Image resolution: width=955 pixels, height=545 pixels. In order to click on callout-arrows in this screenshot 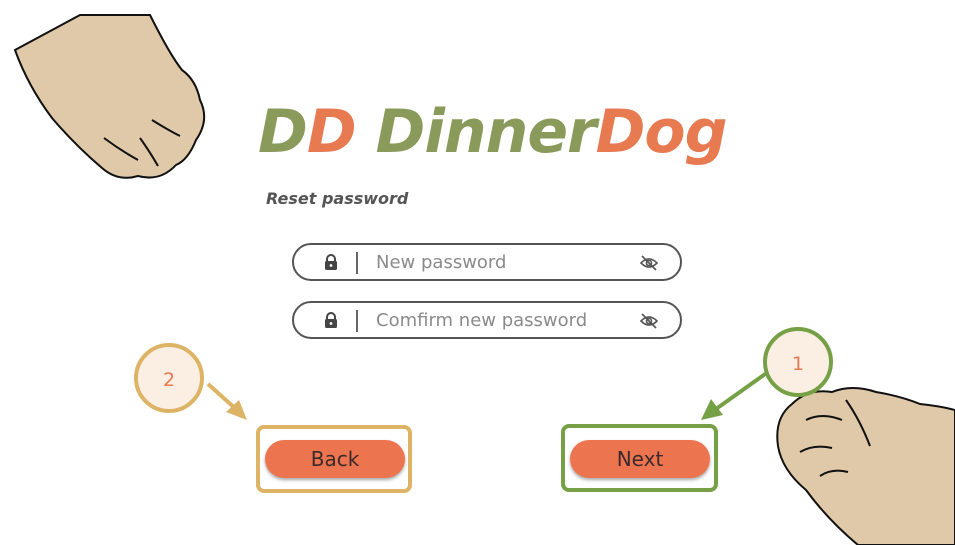, I will do `click(488, 395)`.